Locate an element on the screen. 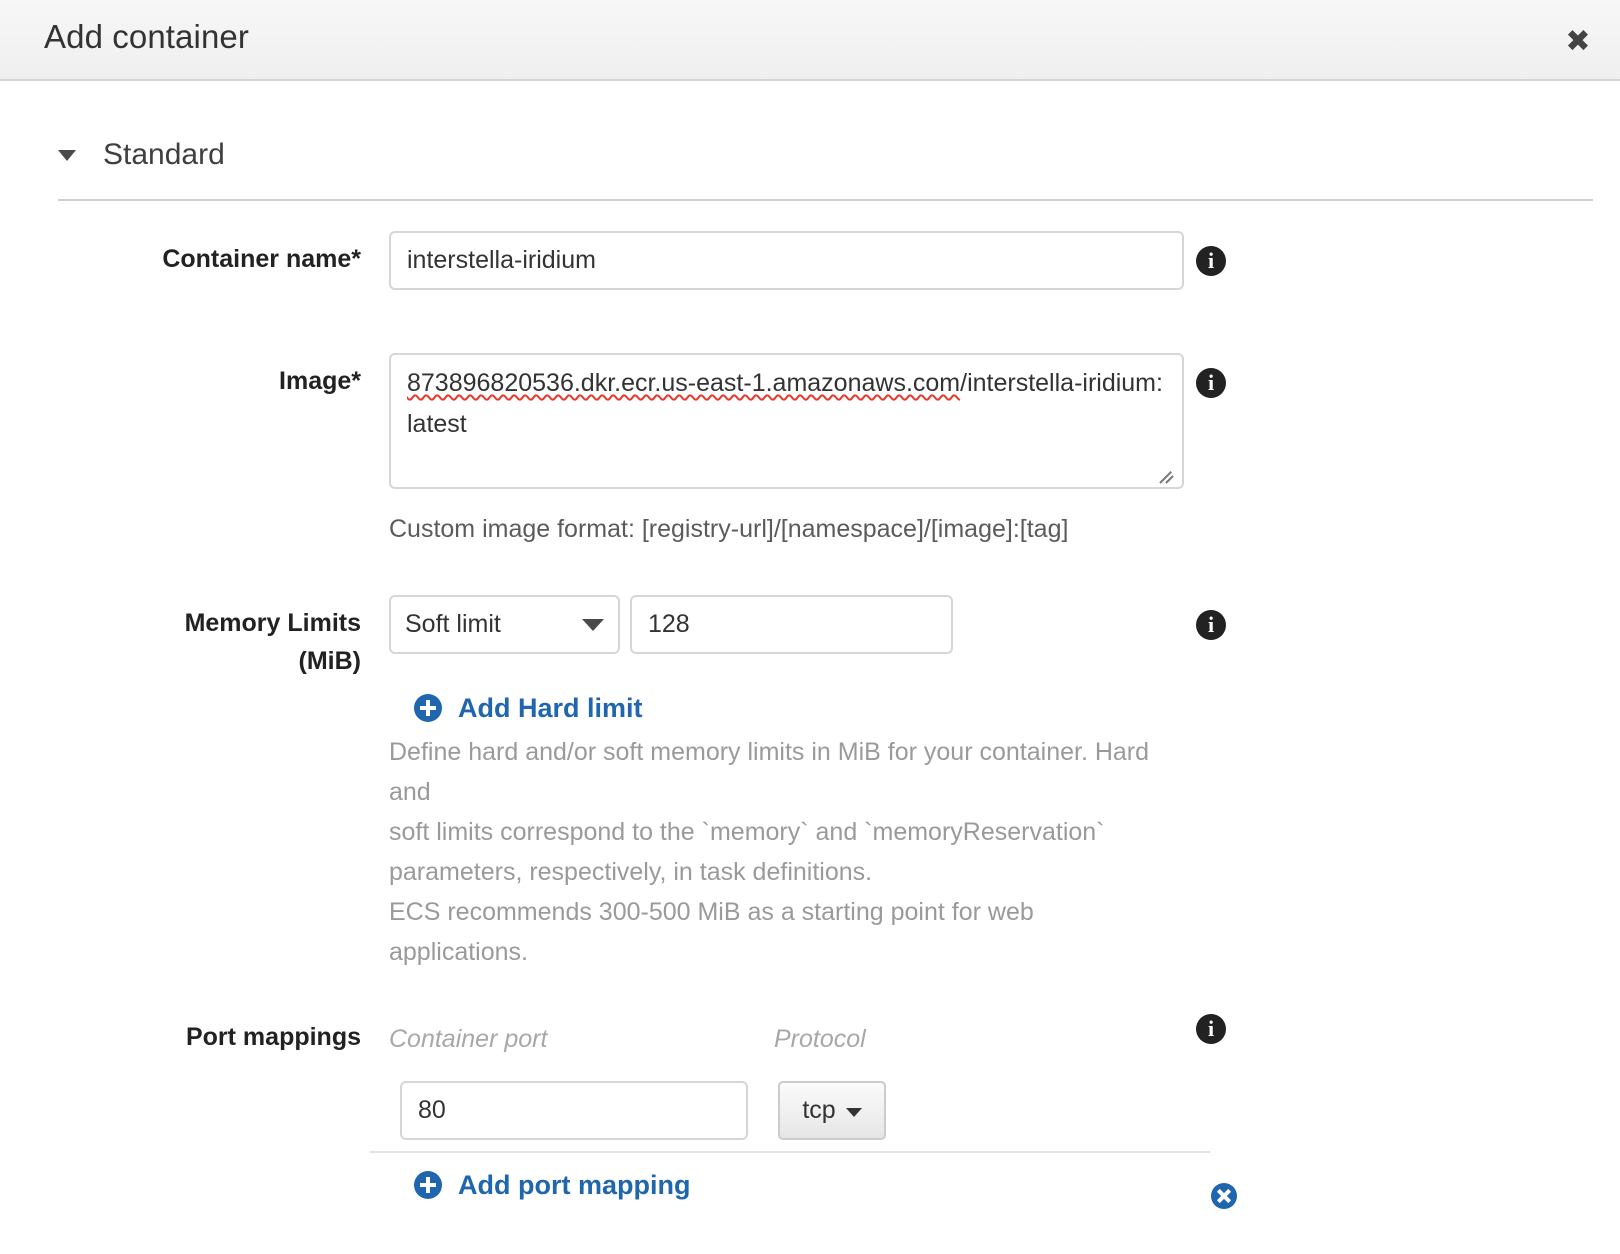  image-label: Image* is located at coordinates (320, 381).